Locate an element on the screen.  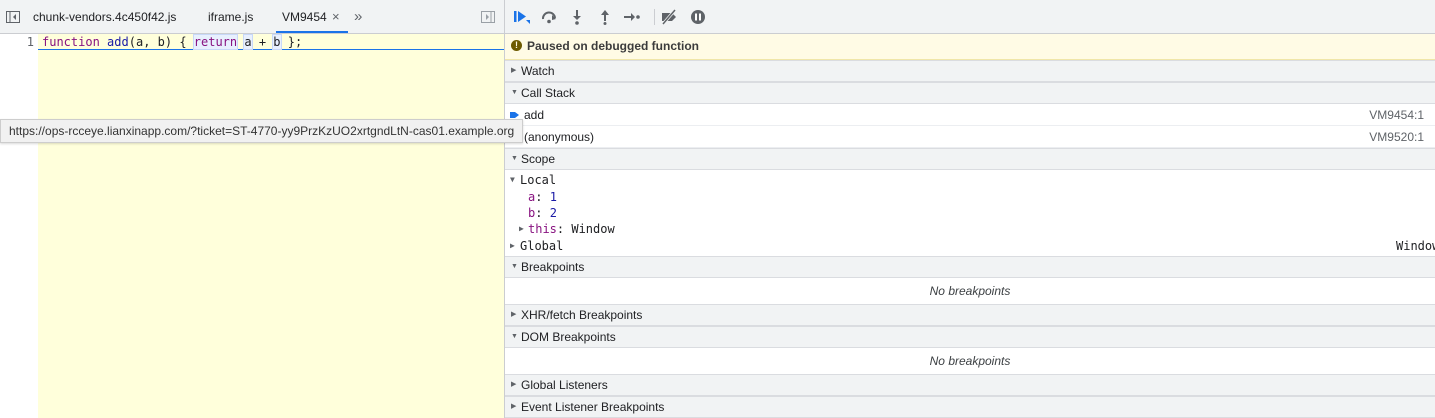
sidebar-toggle-right-icon is located at coordinates (488, 17).